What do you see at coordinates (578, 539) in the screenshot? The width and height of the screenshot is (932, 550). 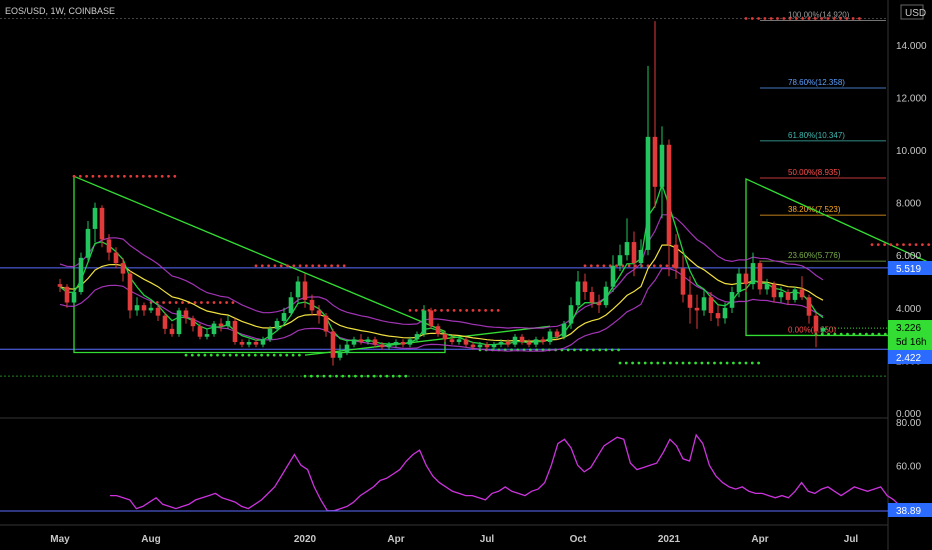 I see `time-tick-label: Oct` at bounding box center [578, 539].